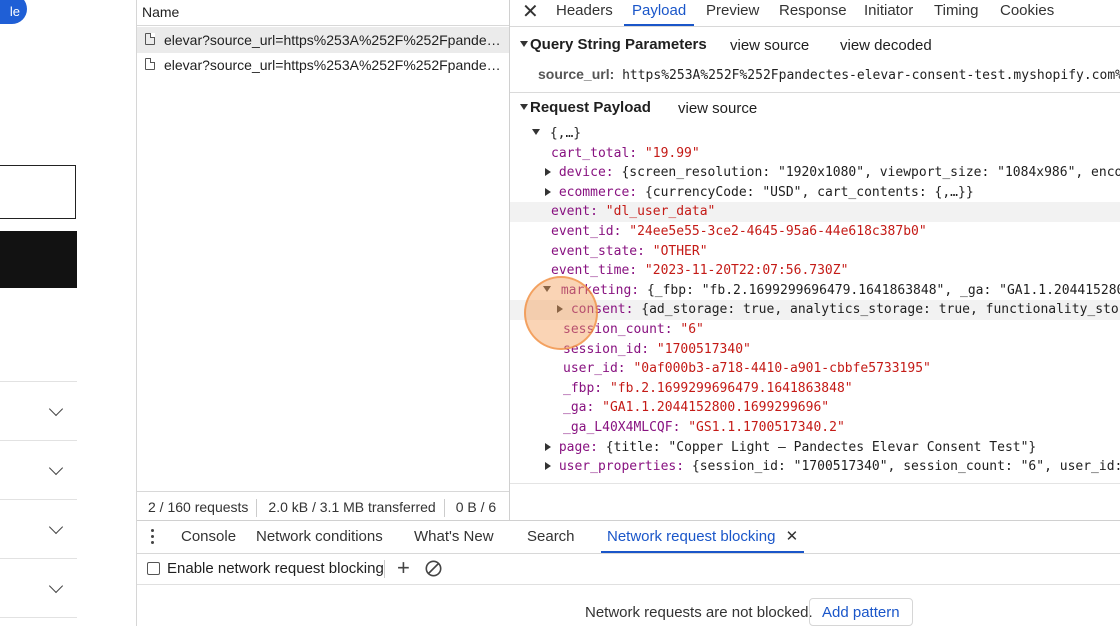 This screenshot has height=627, width=1120. What do you see at coordinates (433, 568) in the screenshot?
I see `clear-patterns-icon` at bounding box center [433, 568].